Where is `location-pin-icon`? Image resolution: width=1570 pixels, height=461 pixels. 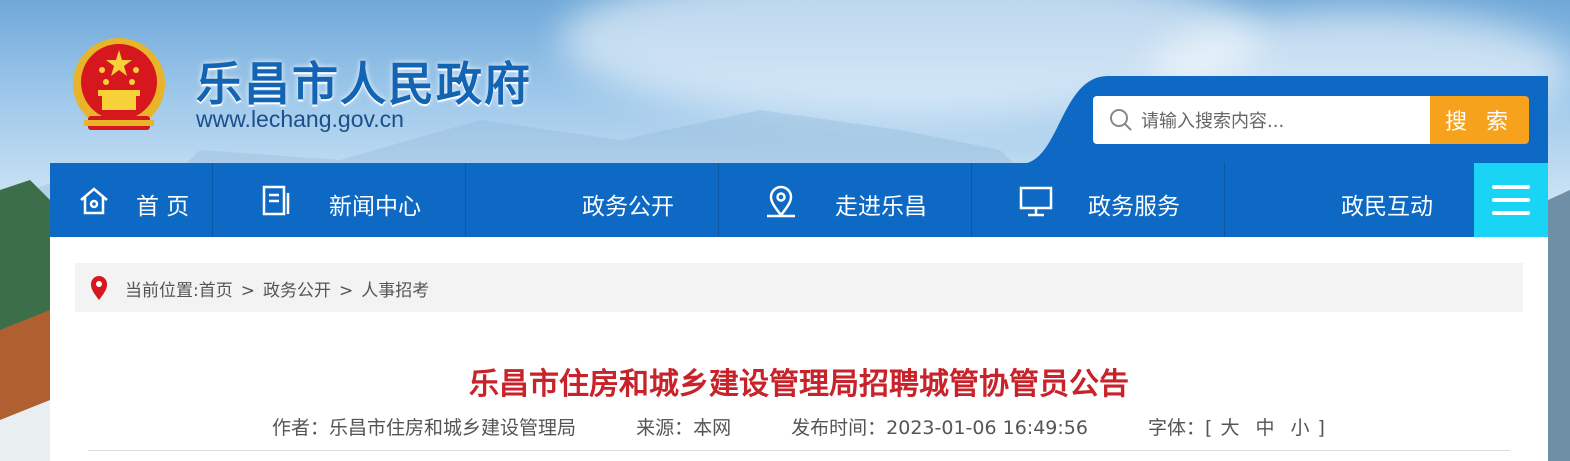 location-pin-icon is located at coordinates (99, 288).